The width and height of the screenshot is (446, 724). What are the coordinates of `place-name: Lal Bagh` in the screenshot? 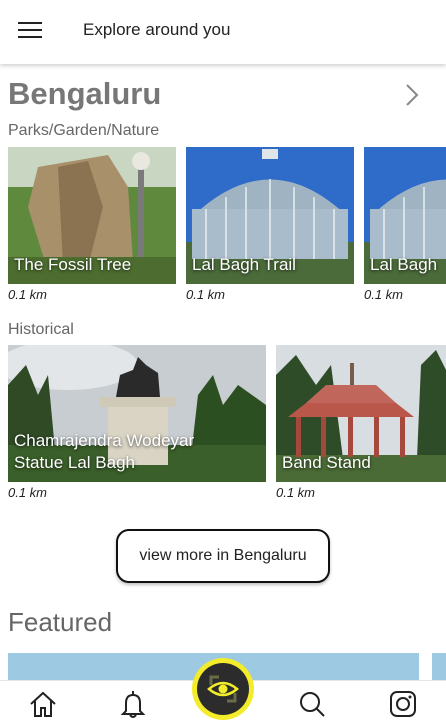 It's located at (404, 264).